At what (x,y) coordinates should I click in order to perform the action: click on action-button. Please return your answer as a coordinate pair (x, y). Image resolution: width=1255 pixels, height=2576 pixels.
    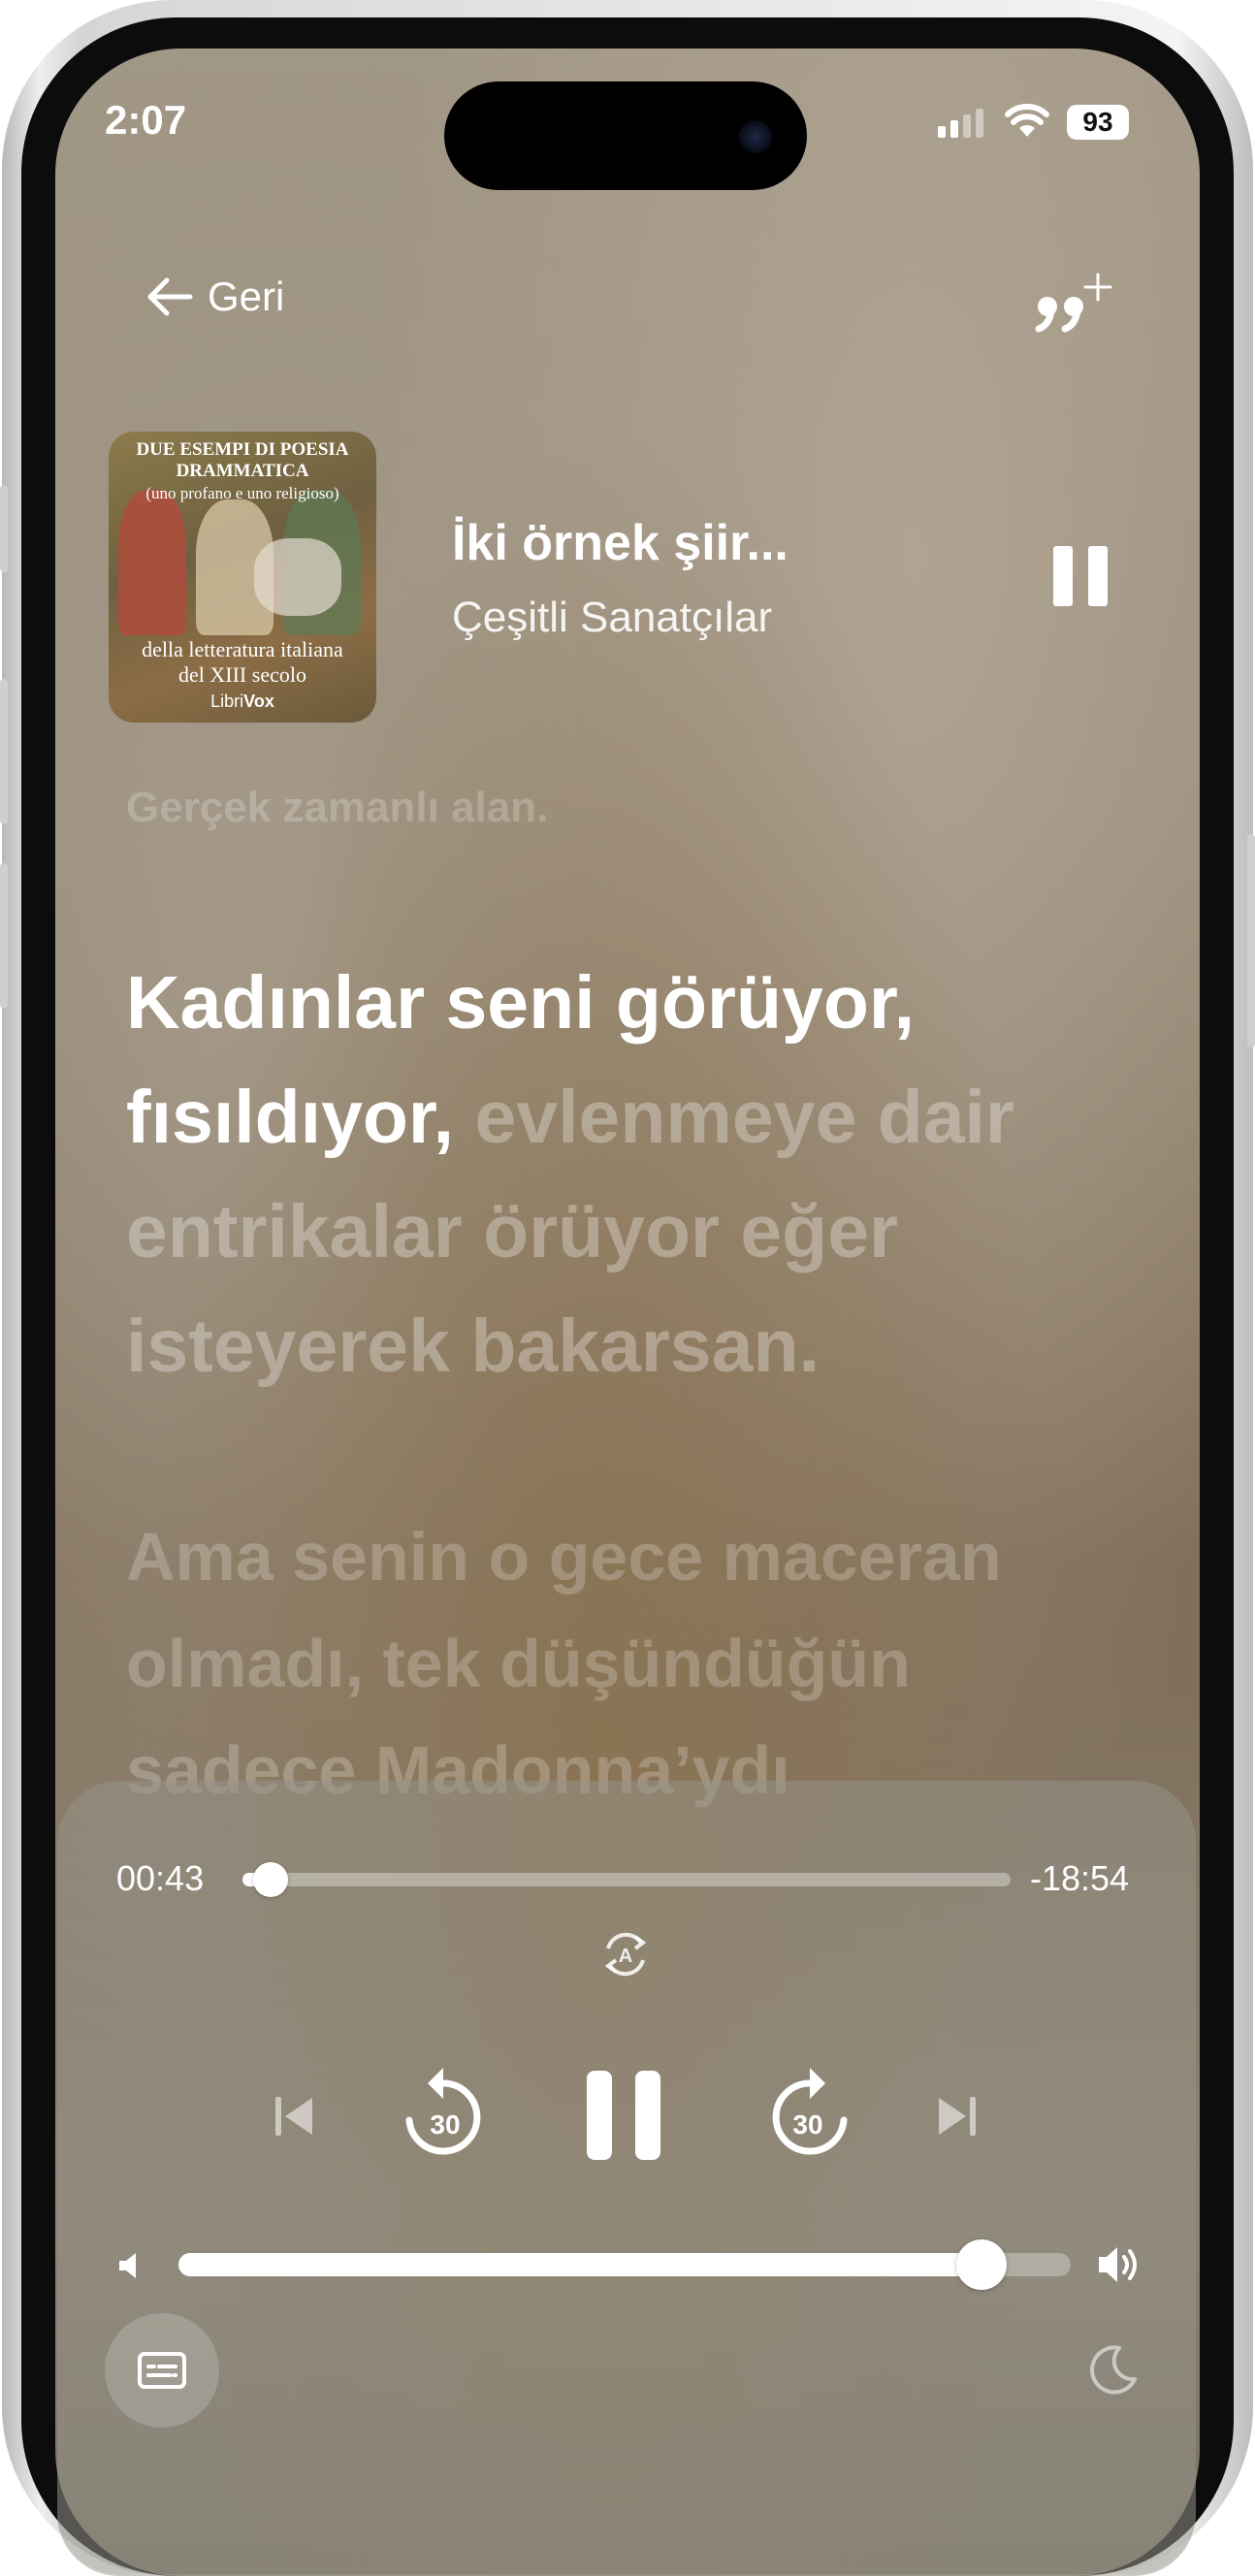
    Looking at the image, I should click on (4, 528).